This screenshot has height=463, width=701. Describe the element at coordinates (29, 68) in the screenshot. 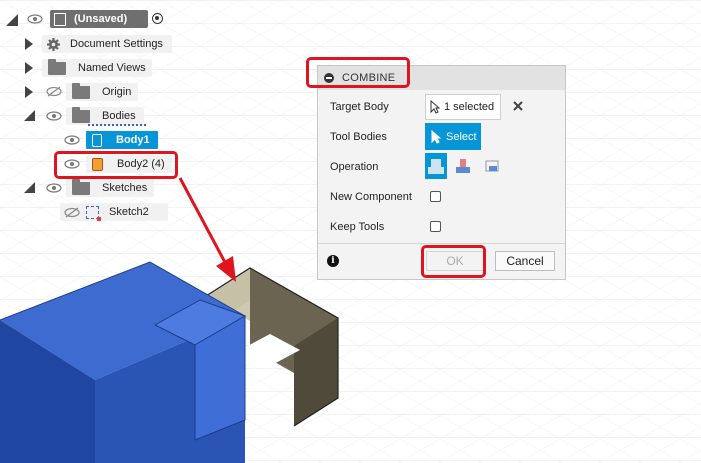

I see `expand-named-views-icon` at that location.